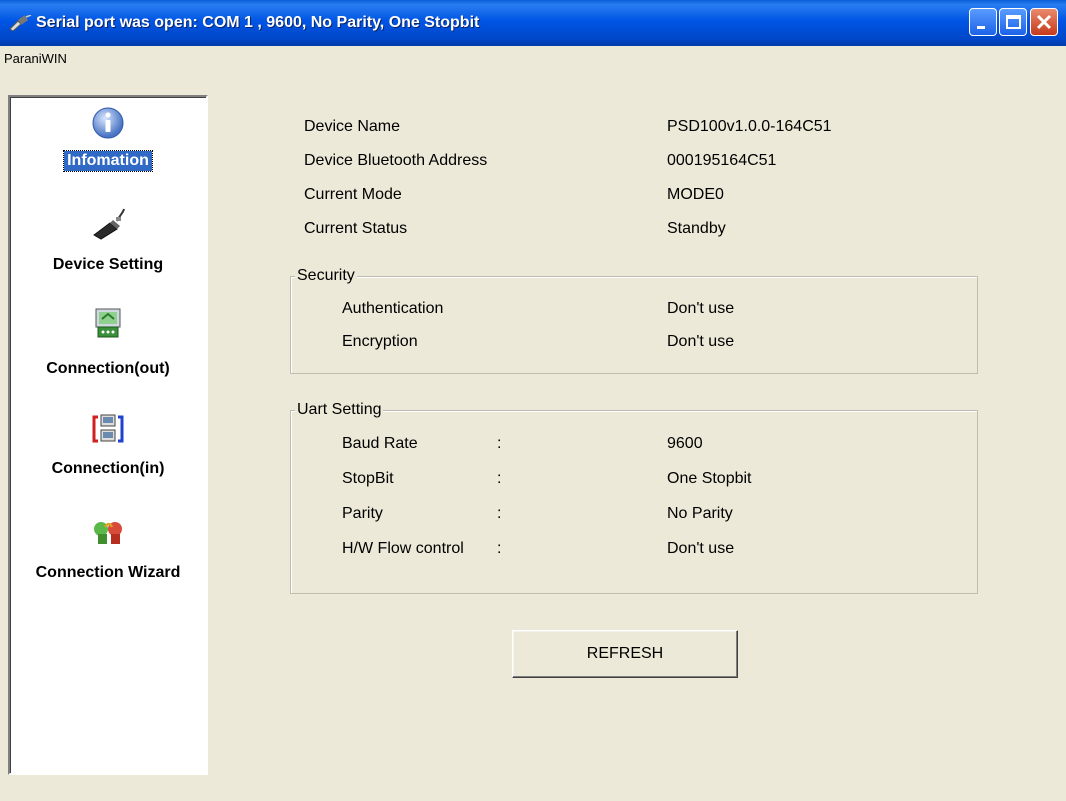 The width and height of the screenshot is (1066, 801). What do you see at coordinates (403, 548) in the screenshot?
I see `flow-control-label: H/W Flow control` at bounding box center [403, 548].